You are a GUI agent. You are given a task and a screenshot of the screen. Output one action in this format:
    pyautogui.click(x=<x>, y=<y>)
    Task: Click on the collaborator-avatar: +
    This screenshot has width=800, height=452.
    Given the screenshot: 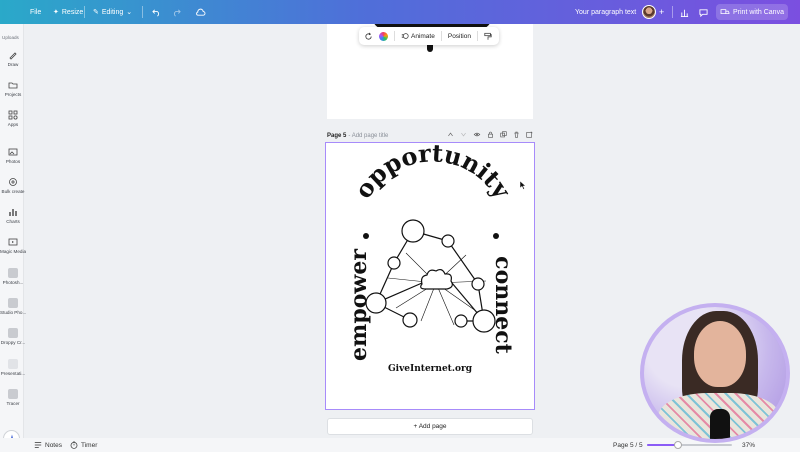 What is the action you would take?
    pyautogui.click(x=653, y=12)
    